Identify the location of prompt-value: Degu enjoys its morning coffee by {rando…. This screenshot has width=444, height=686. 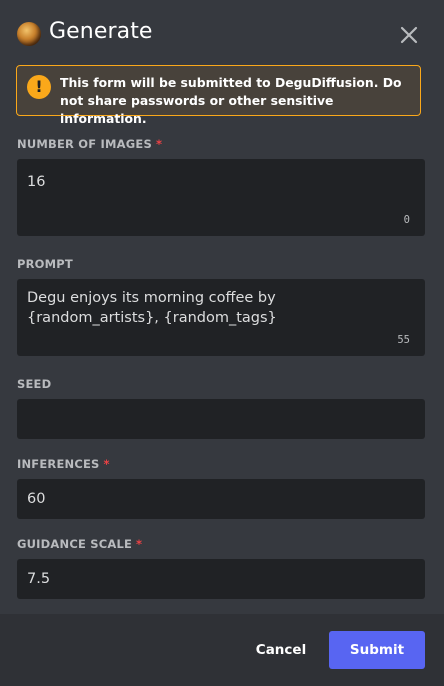
(152, 308).